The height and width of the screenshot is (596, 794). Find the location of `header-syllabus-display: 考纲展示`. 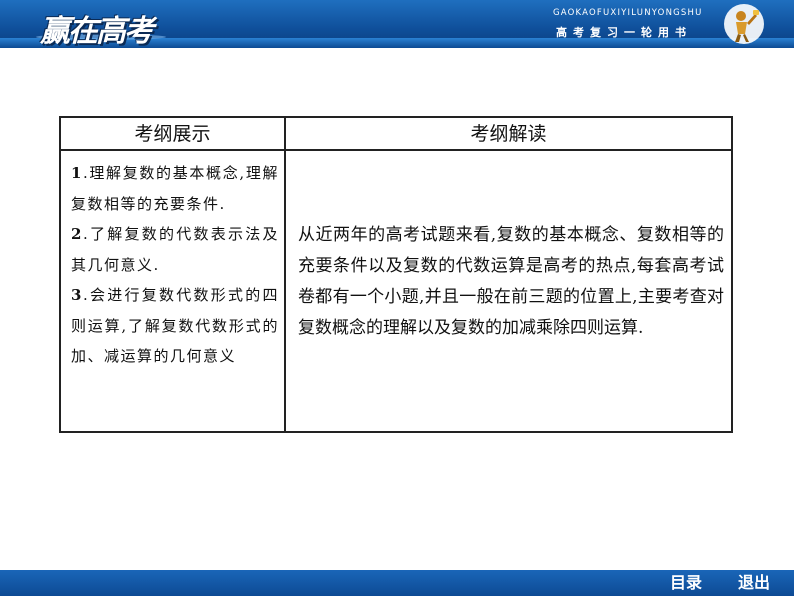

header-syllabus-display: 考纲展示 is located at coordinates (172, 134).